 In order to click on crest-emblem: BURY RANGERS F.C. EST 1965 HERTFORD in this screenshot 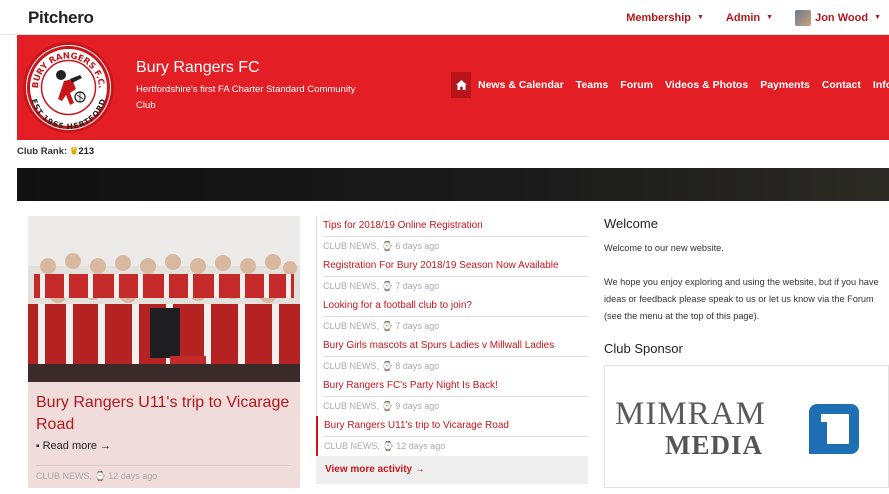, I will do `click(68, 88)`.